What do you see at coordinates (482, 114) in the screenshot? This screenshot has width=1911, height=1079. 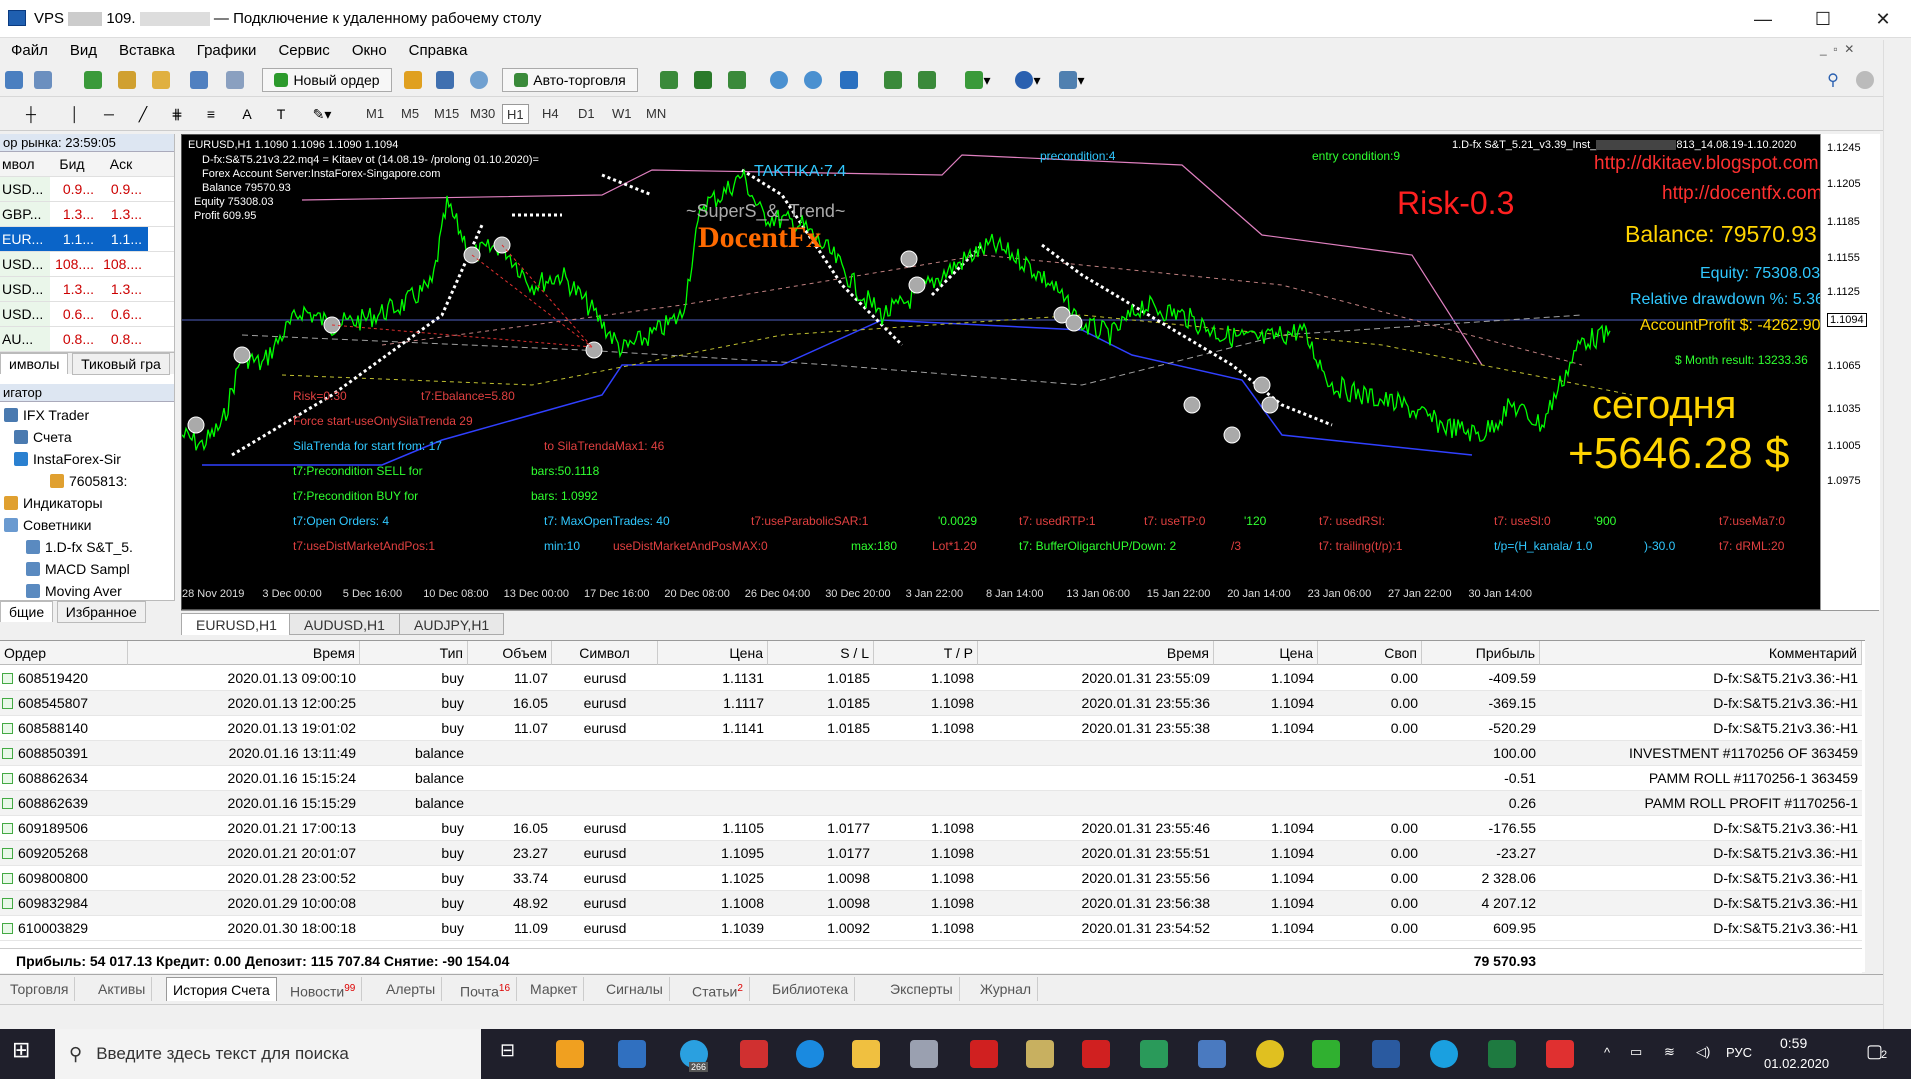 I see `tf-m30: M30` at bounding box center [482, 114].